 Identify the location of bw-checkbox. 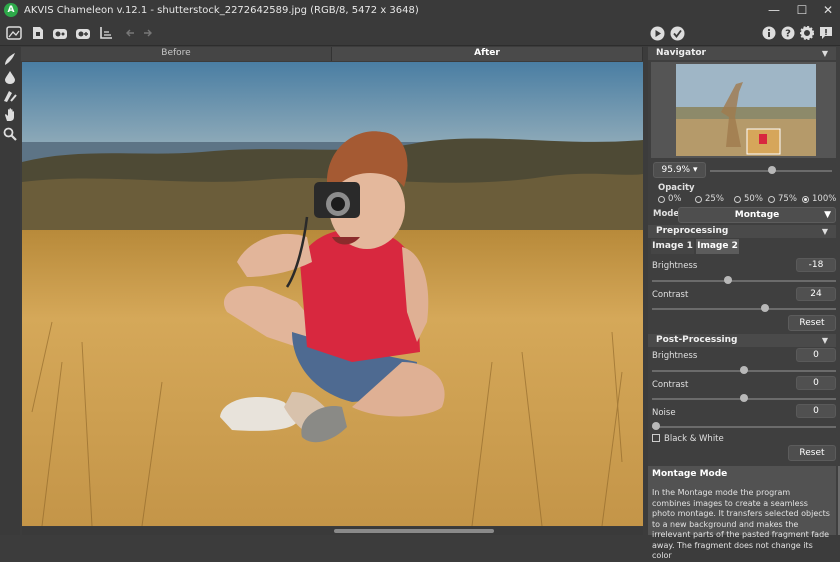
(656, 438).